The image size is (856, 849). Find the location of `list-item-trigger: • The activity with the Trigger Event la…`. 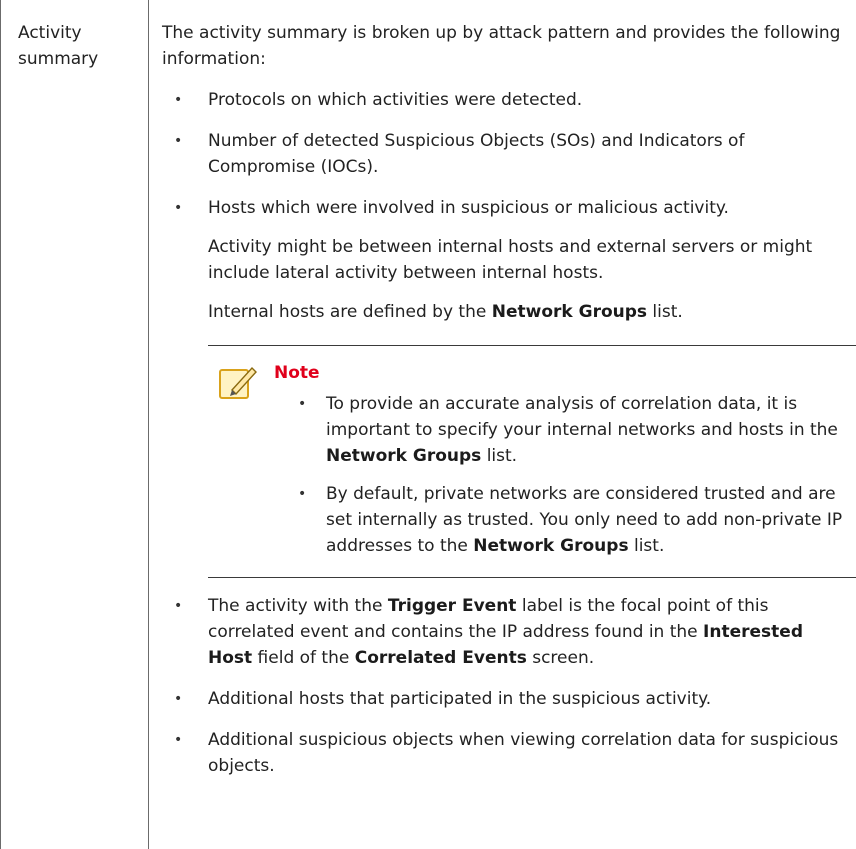

list-item-trigger: • The activity with the Trigger Event la… is located at coordinates (504, 632).